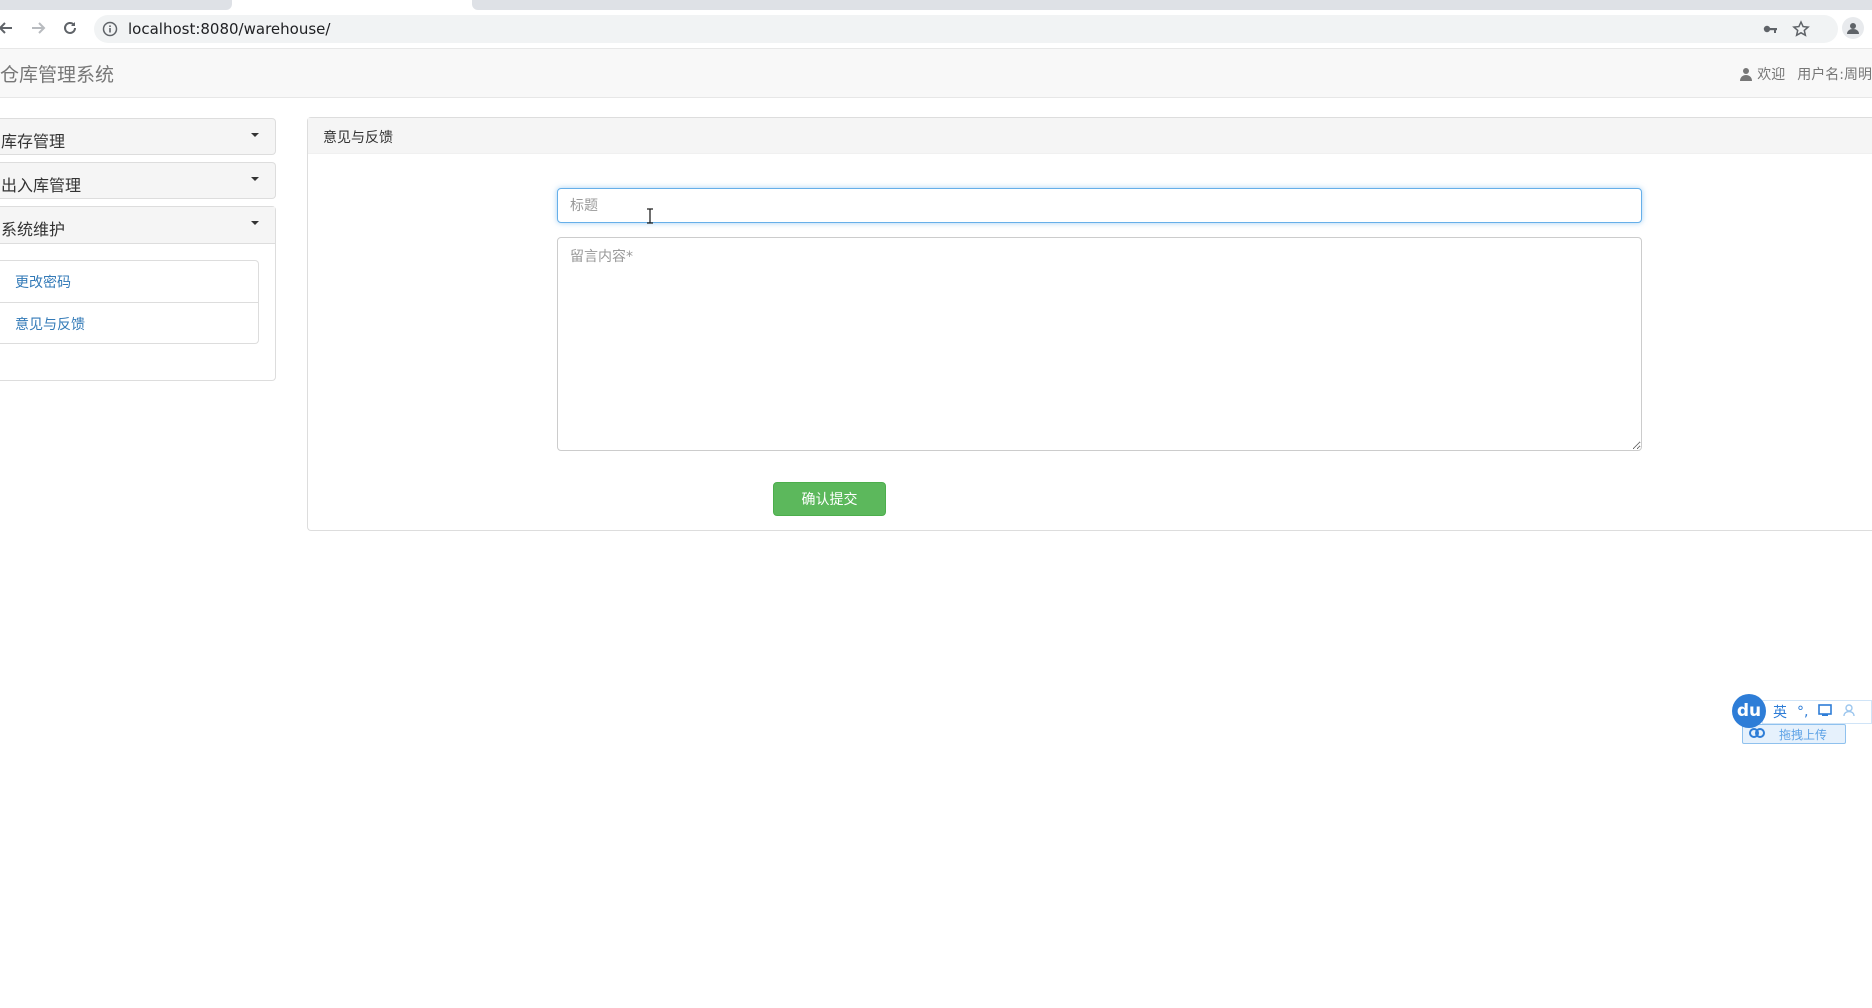 The height and width of the screenshot is (1008, 1872). I want to click on address-bar: localhost:8080/warehouse/, so click(966, 29).